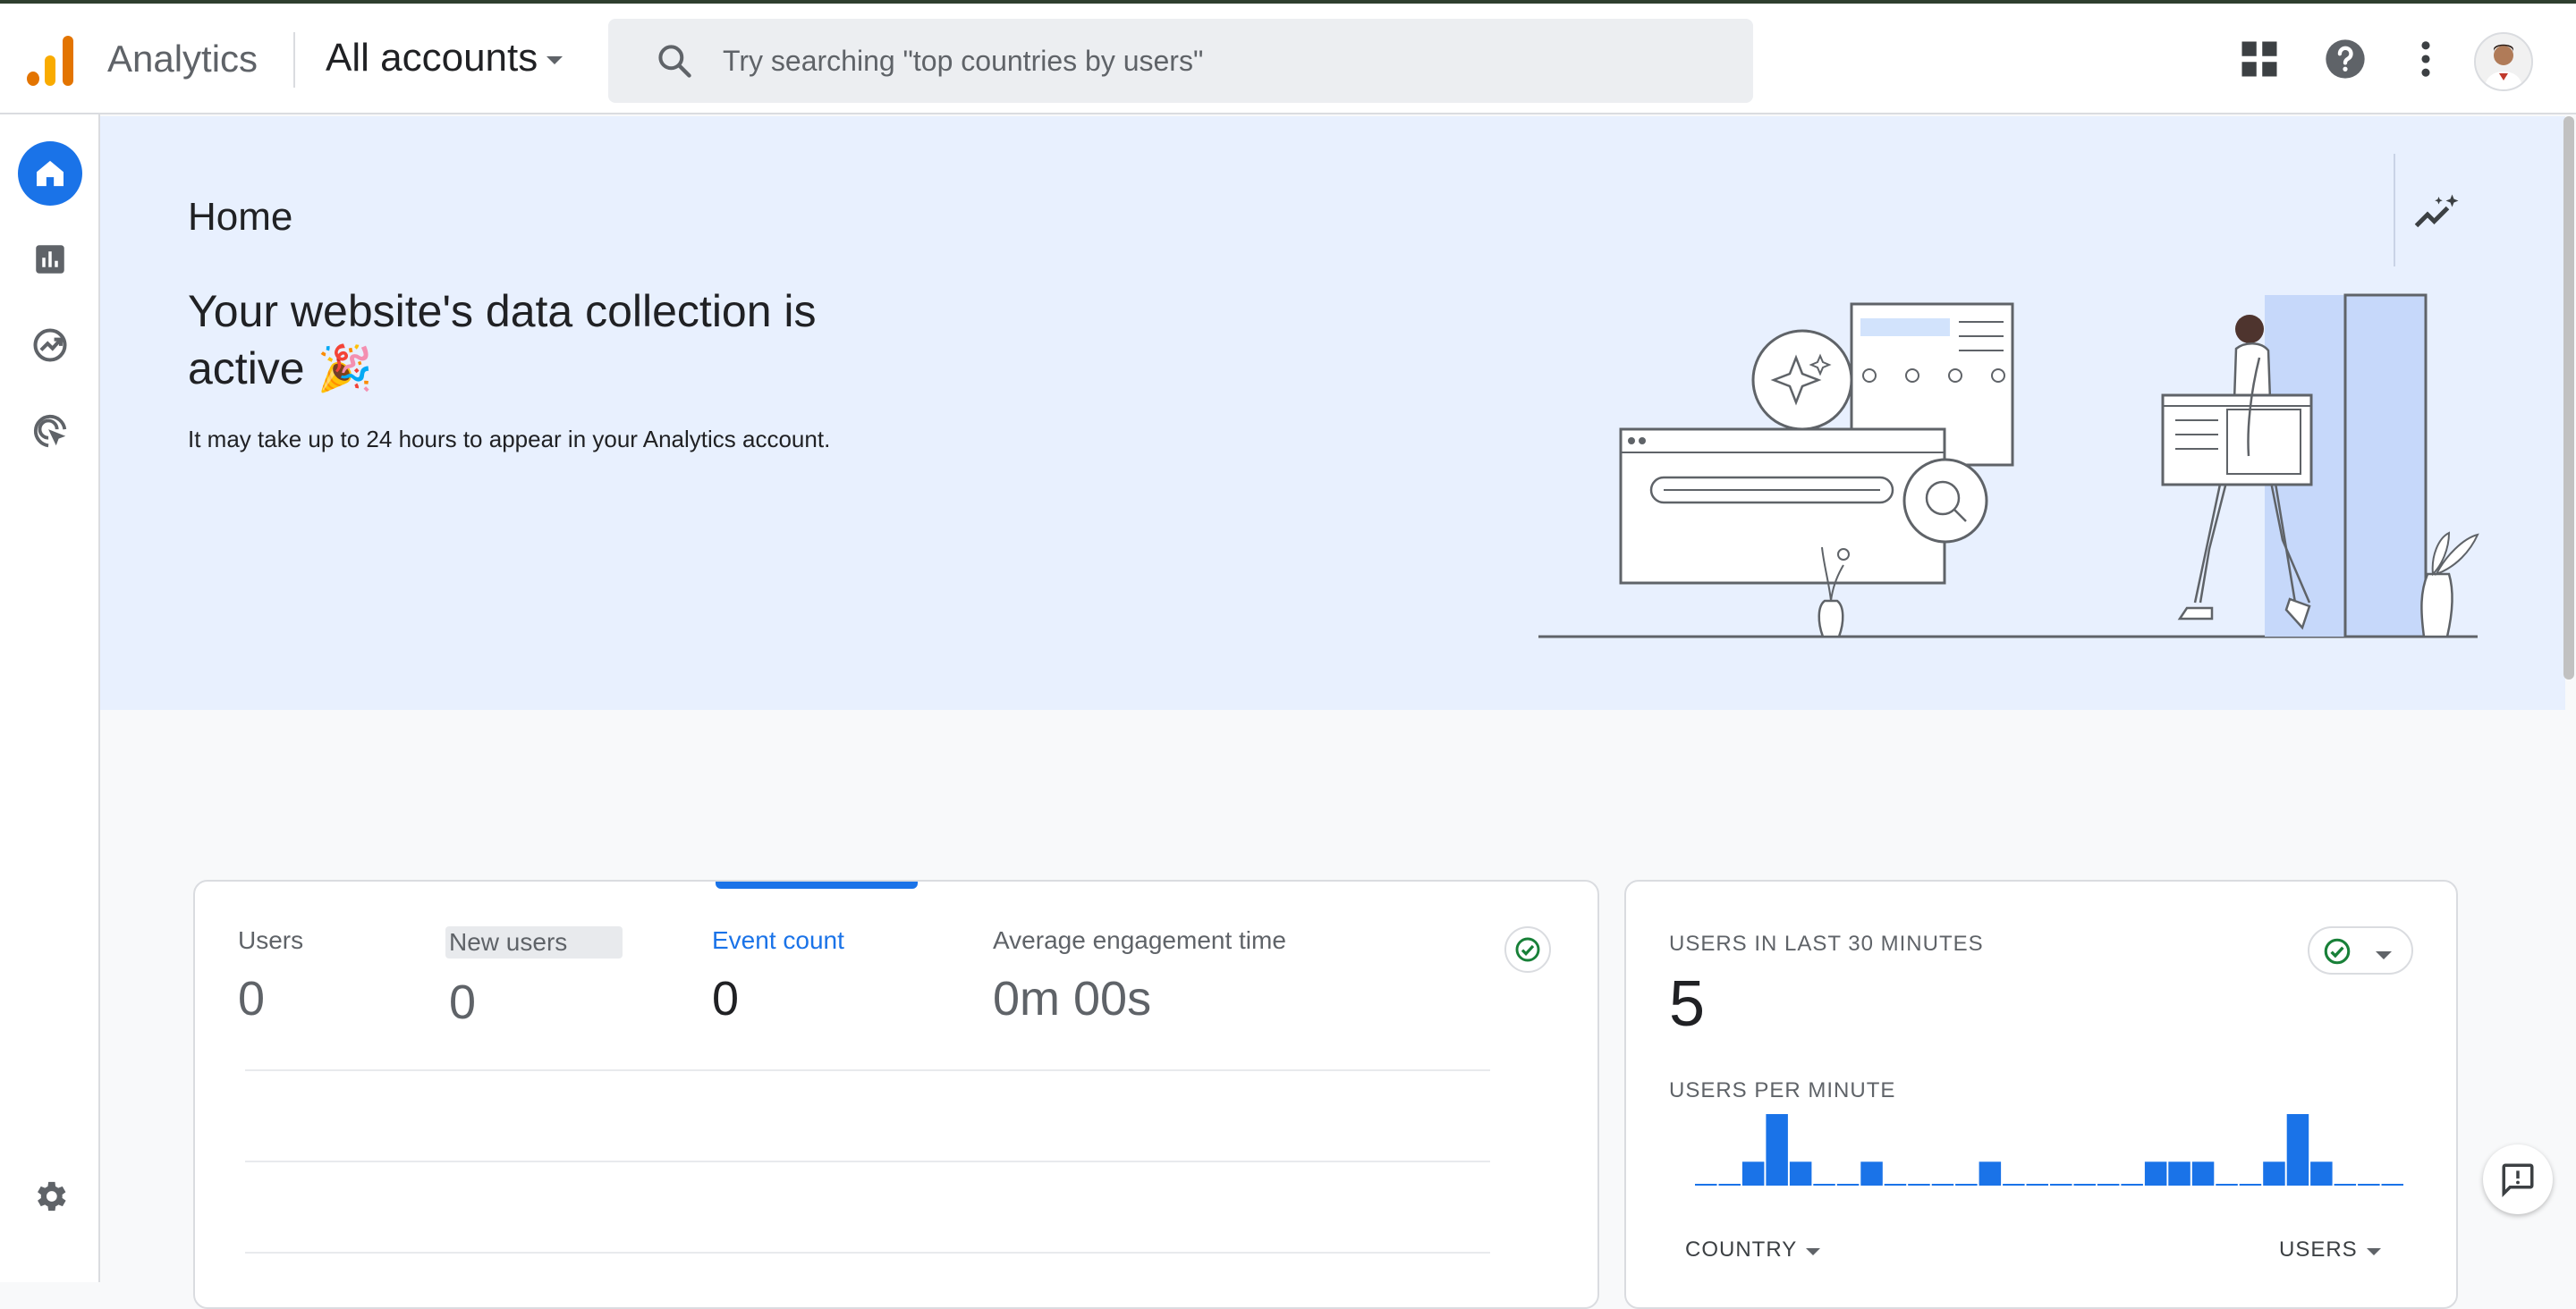 This screenshot has width=2576, height=1309. What do you see at coordinates (2425, 59) in the screenshot?
I see `more-vert-icon` at bounding box center [2425, 59].